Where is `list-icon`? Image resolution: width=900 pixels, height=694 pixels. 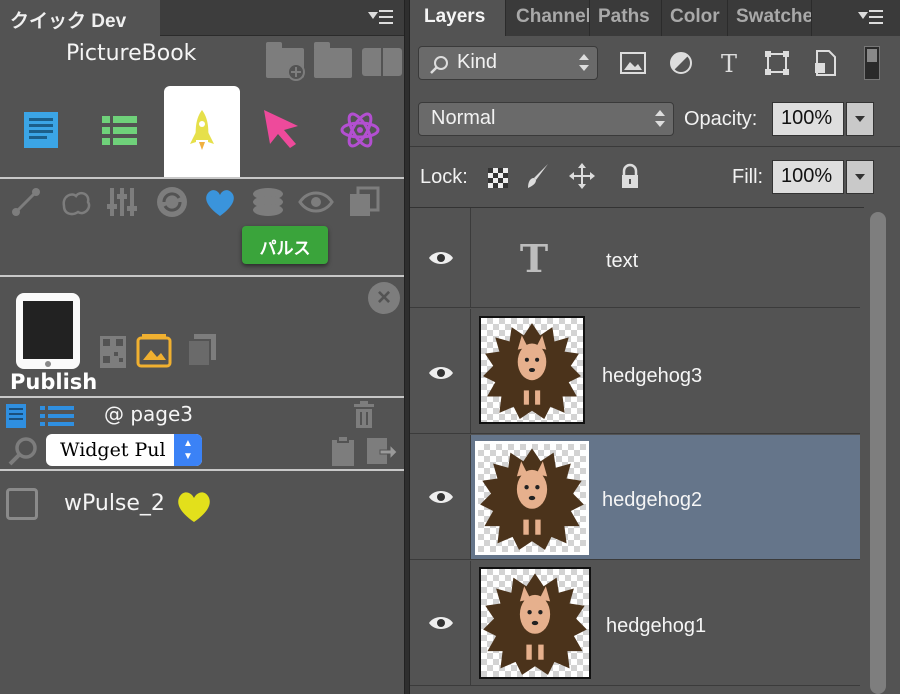 list-icon is located at coordinates (120, 130).